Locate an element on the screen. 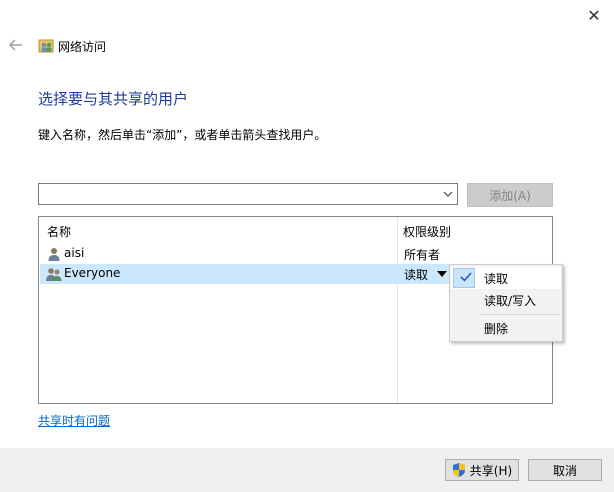  instruction-text: 键入名称，然后单击“添加”，或者单击箭头查找用户。 is located at coordinates (182, 135).